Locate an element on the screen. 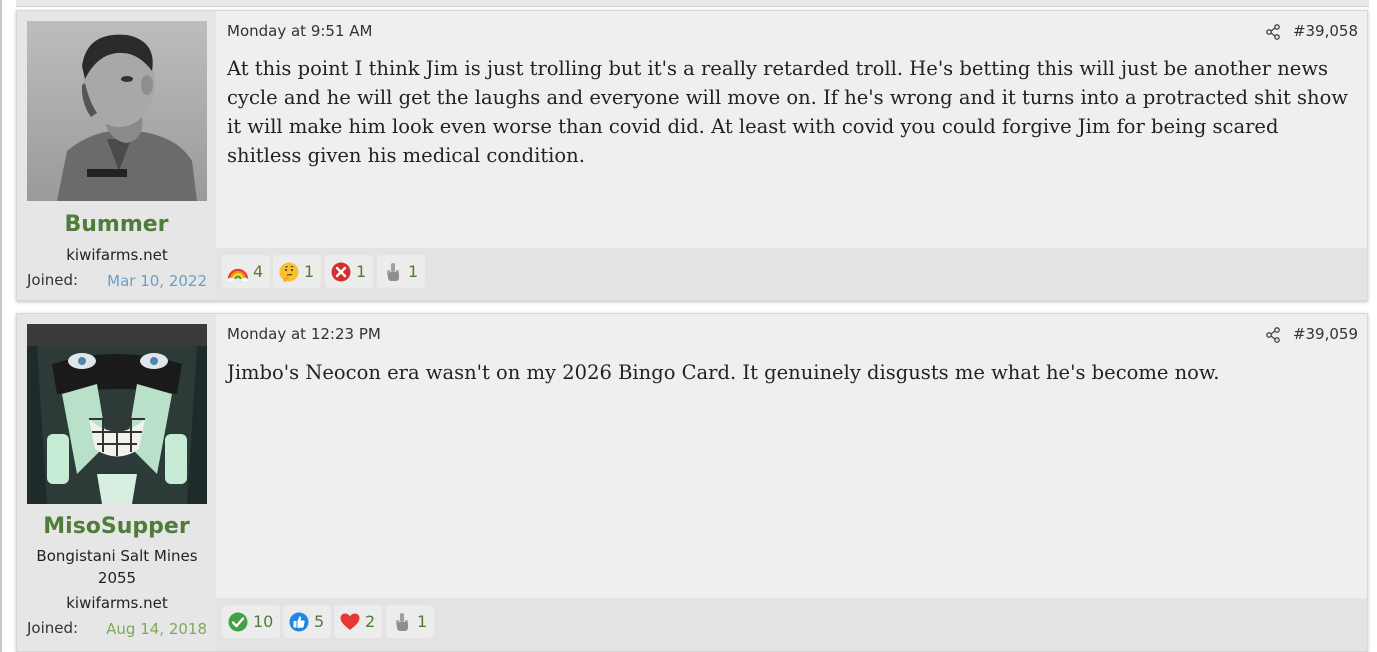 This screenshot has height=652, width=1377. user-title-line2: 2055 is located at coordinates (117, 578).